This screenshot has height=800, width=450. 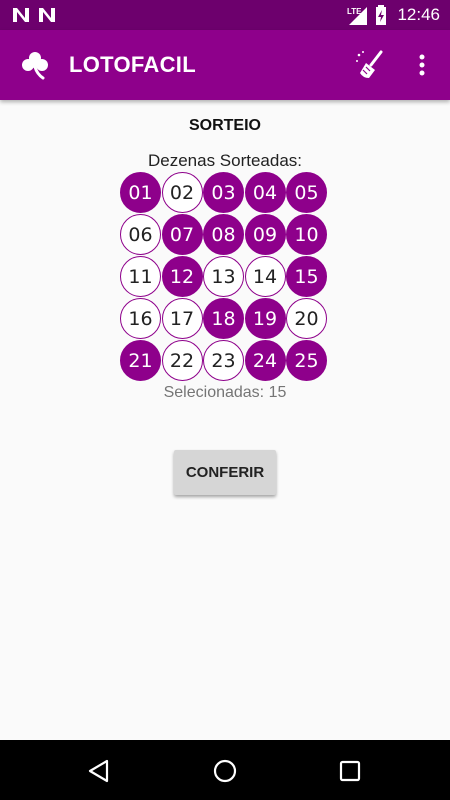 I want to click on number-ball-10: 10, so click(x=306, y=234).